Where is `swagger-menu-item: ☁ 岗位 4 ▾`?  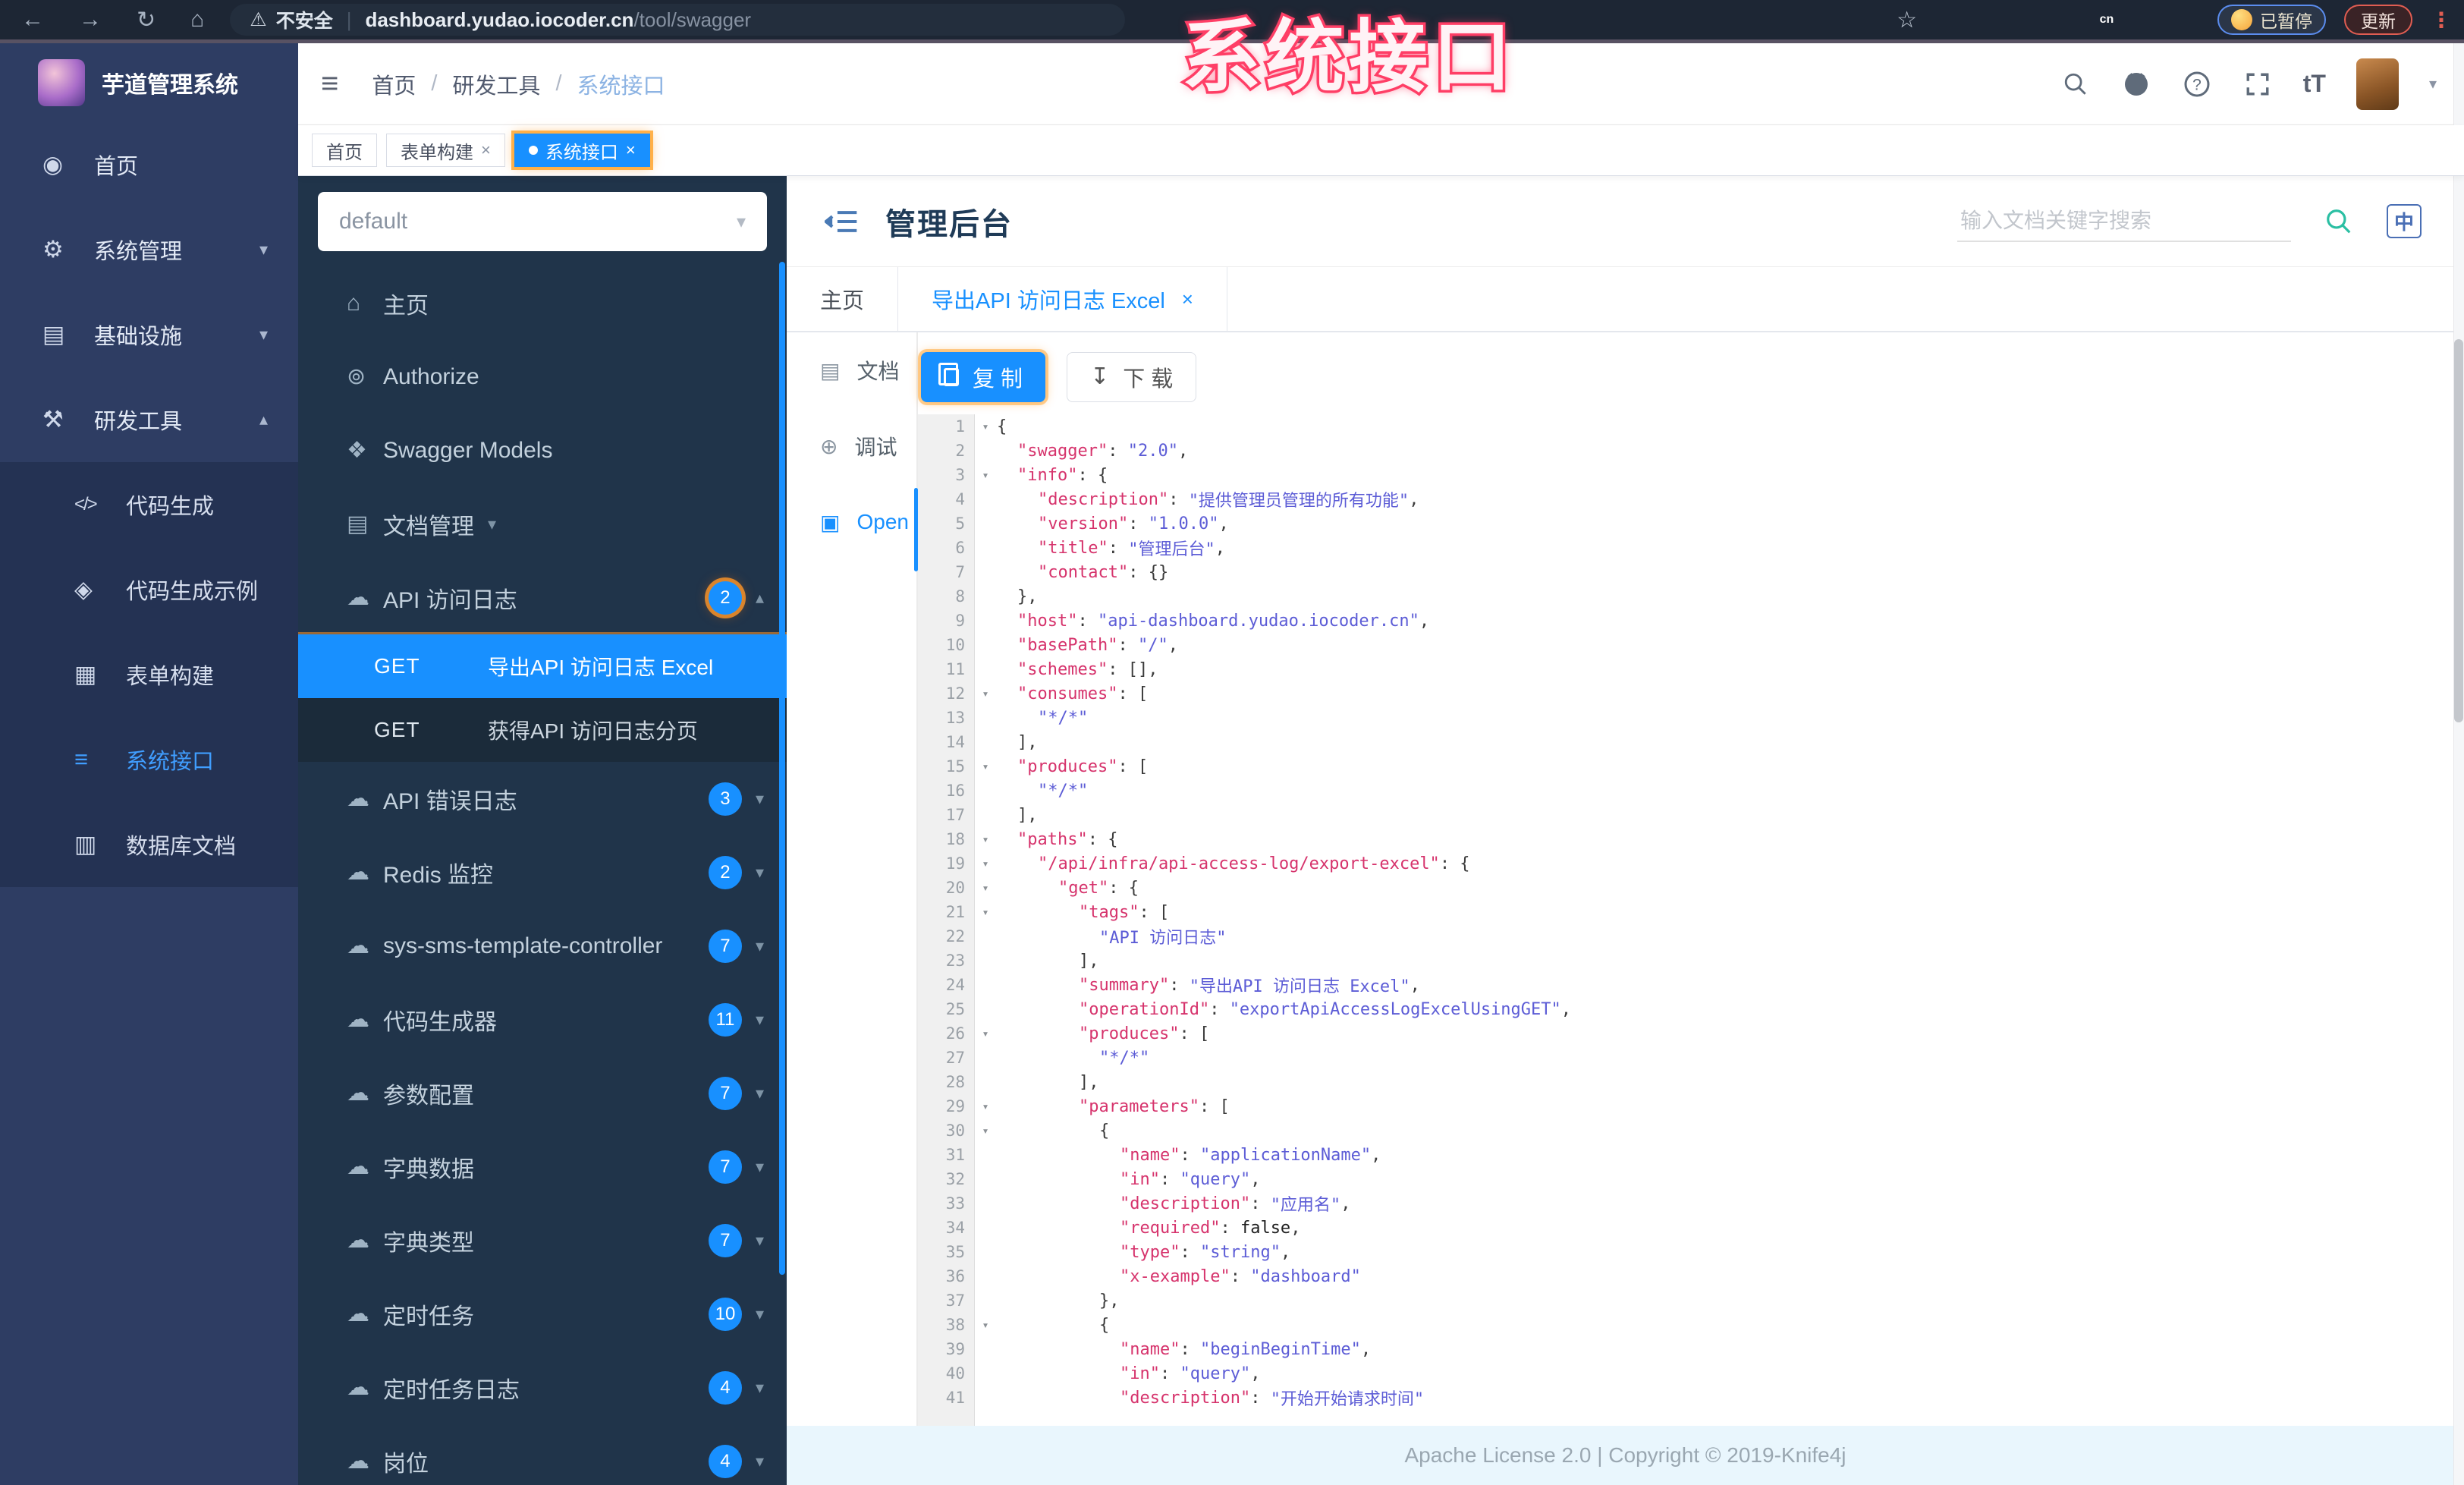 swagger-menu-item: ☁ 岗位 4 ▾ is located at coordinates (542, 1454).